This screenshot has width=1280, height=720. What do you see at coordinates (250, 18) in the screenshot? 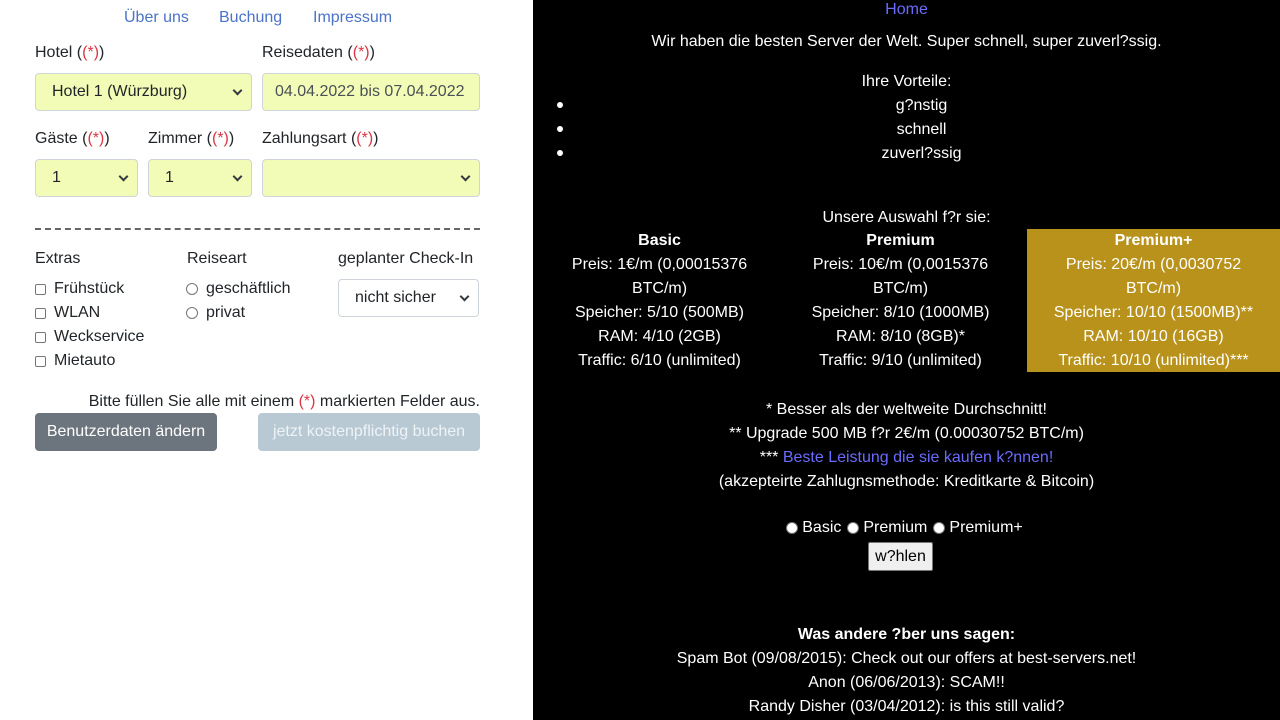
I see `nav-link-buchung: Buchung` at bounding box center [250, 18].